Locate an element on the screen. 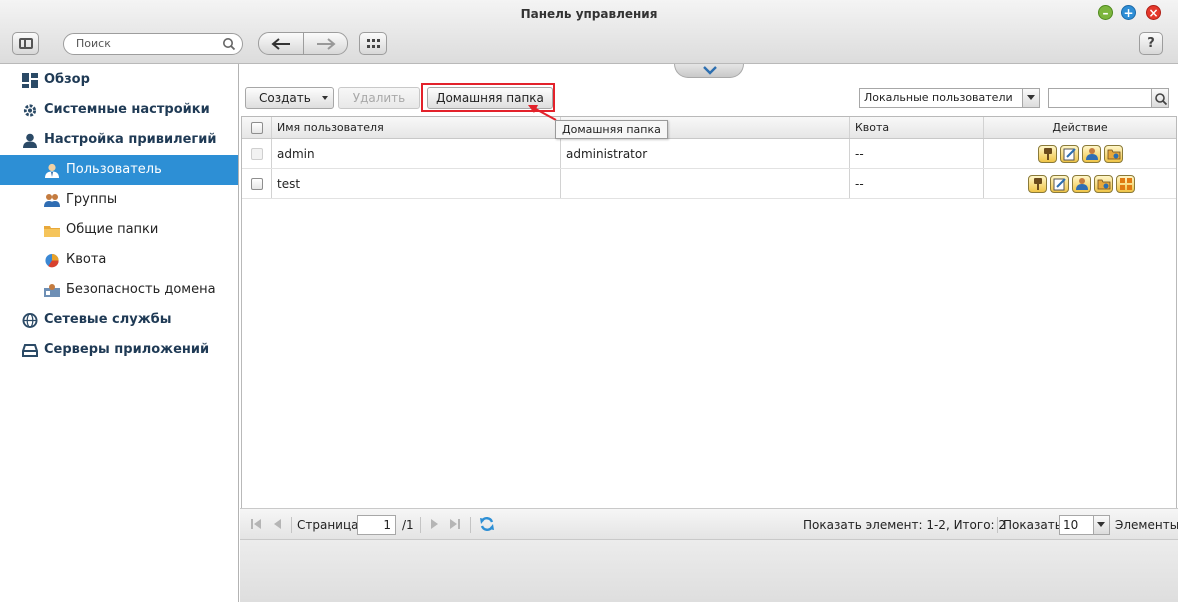 The height and width of the screenshot is (602, 1178). sidebar-item-user: Пользователь is located at coordinates (119, 170).